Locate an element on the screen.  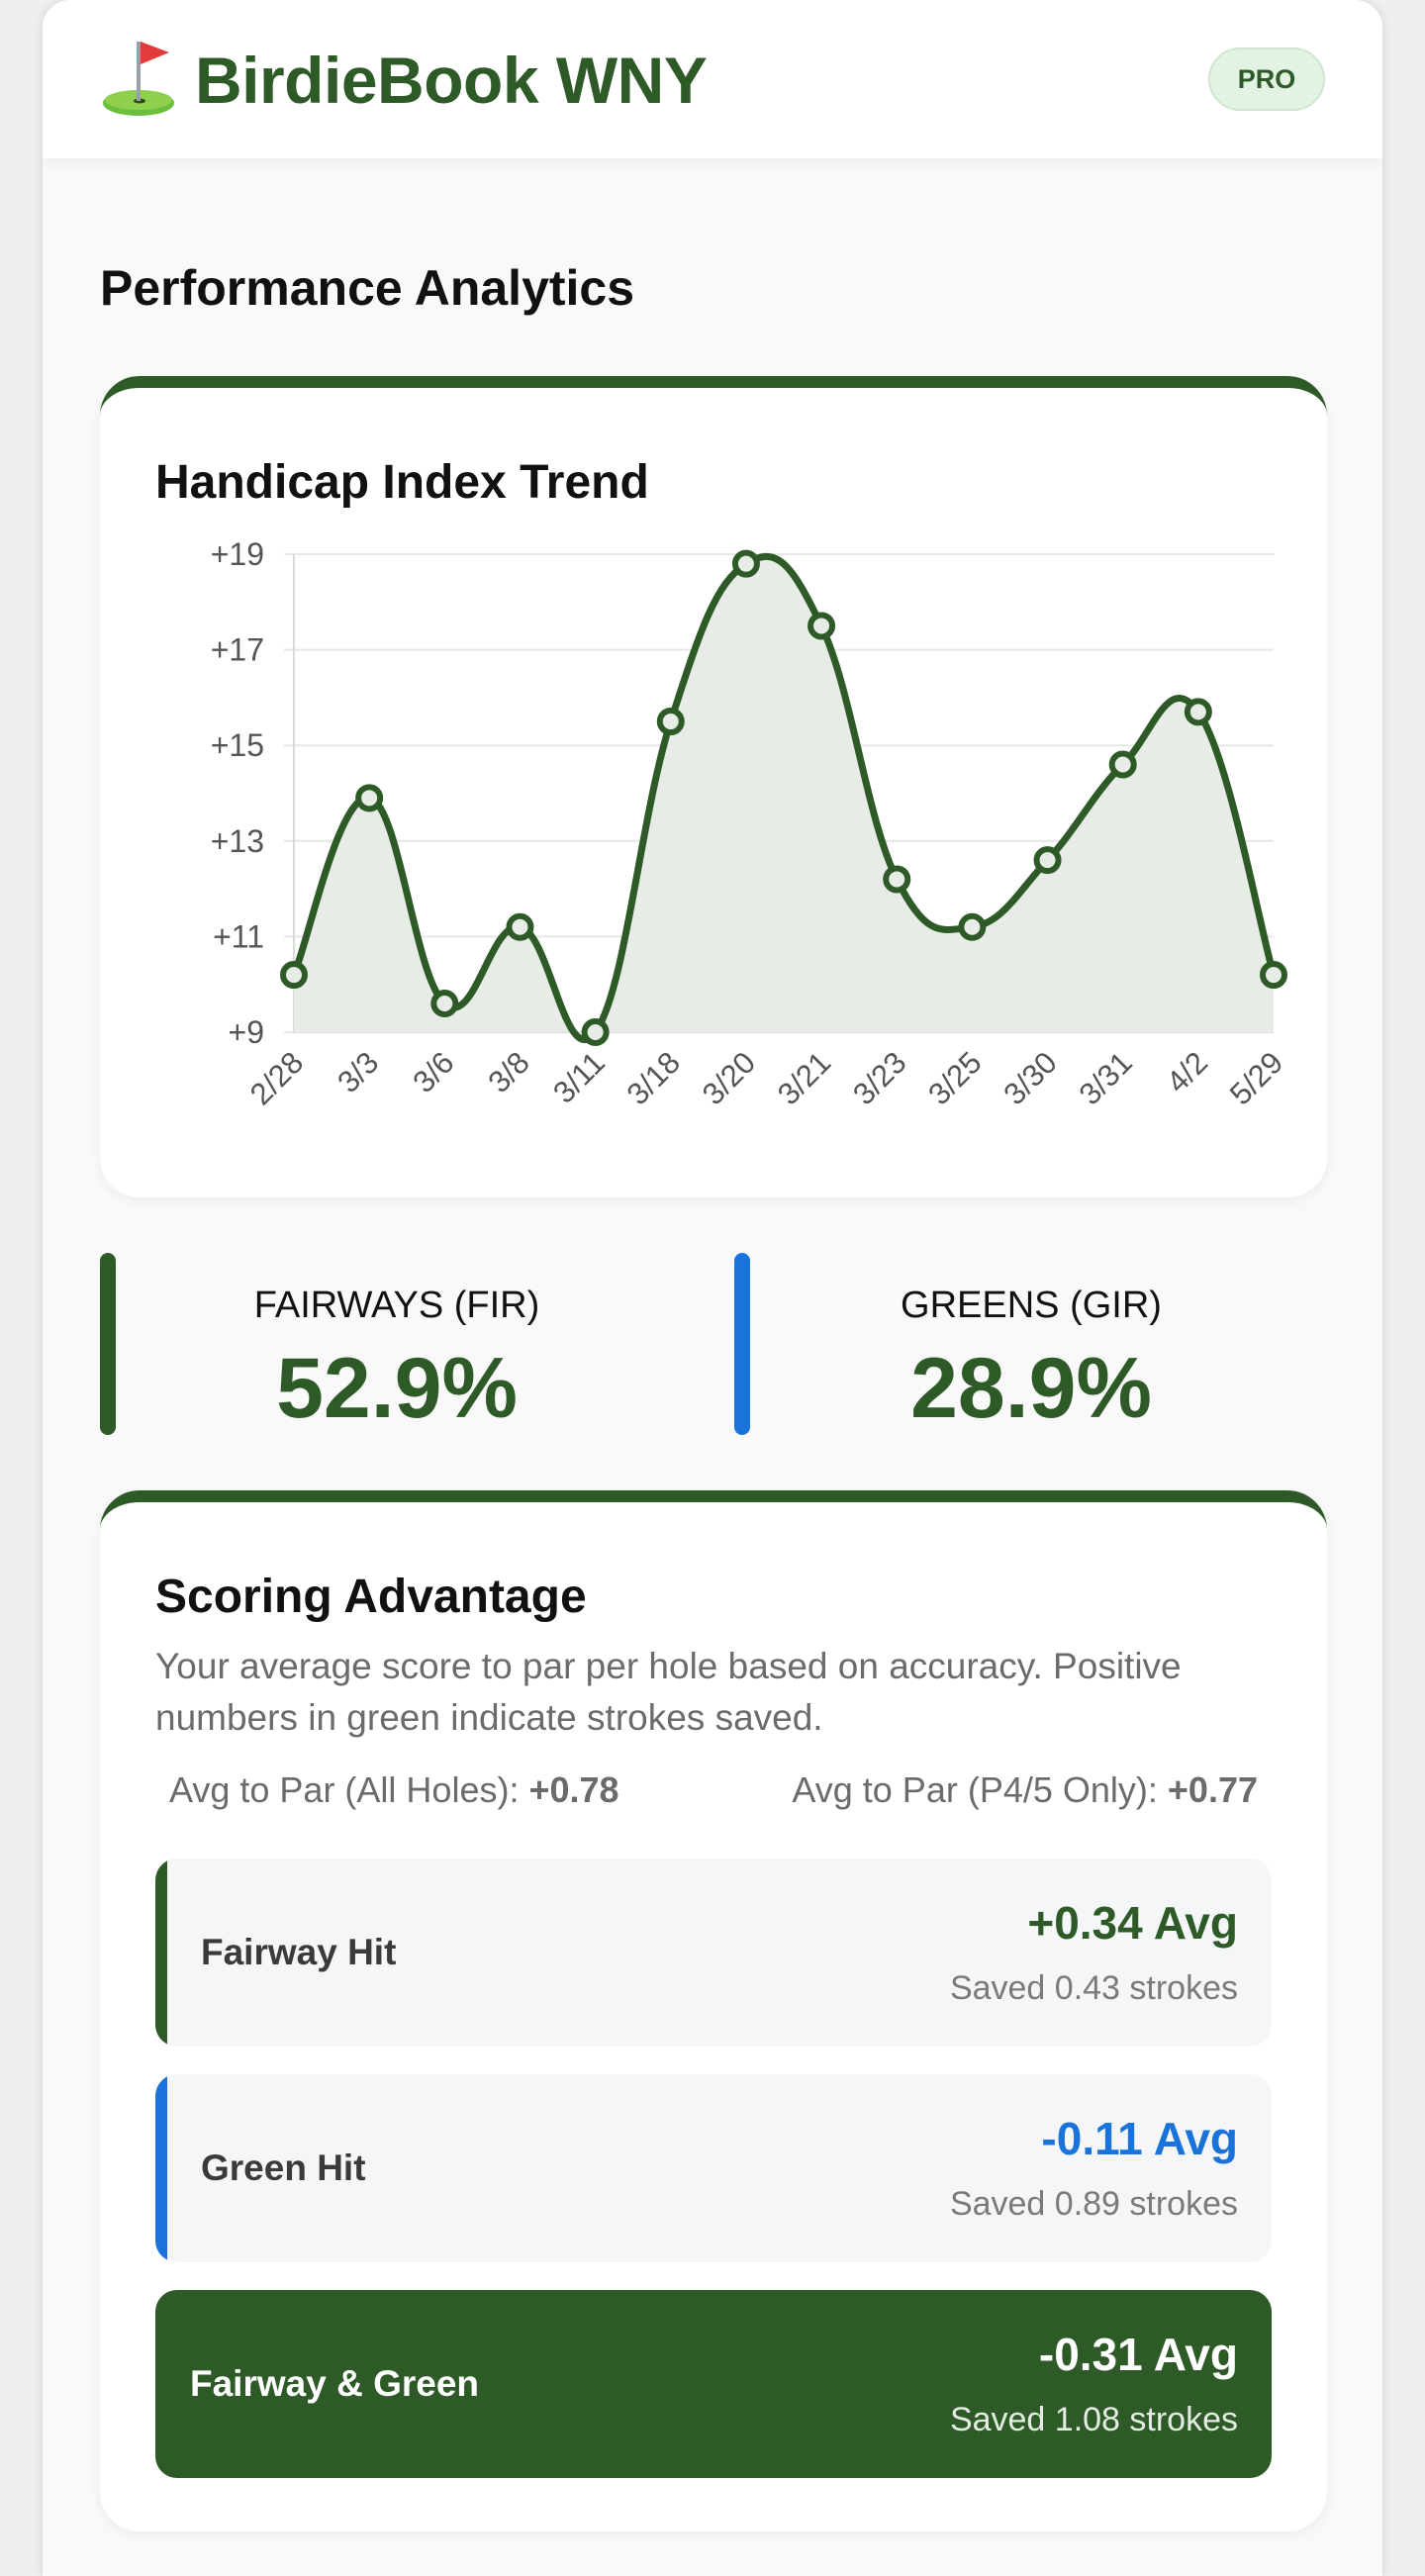
y-tick-label: +13 is located at coordinates (237, 841).